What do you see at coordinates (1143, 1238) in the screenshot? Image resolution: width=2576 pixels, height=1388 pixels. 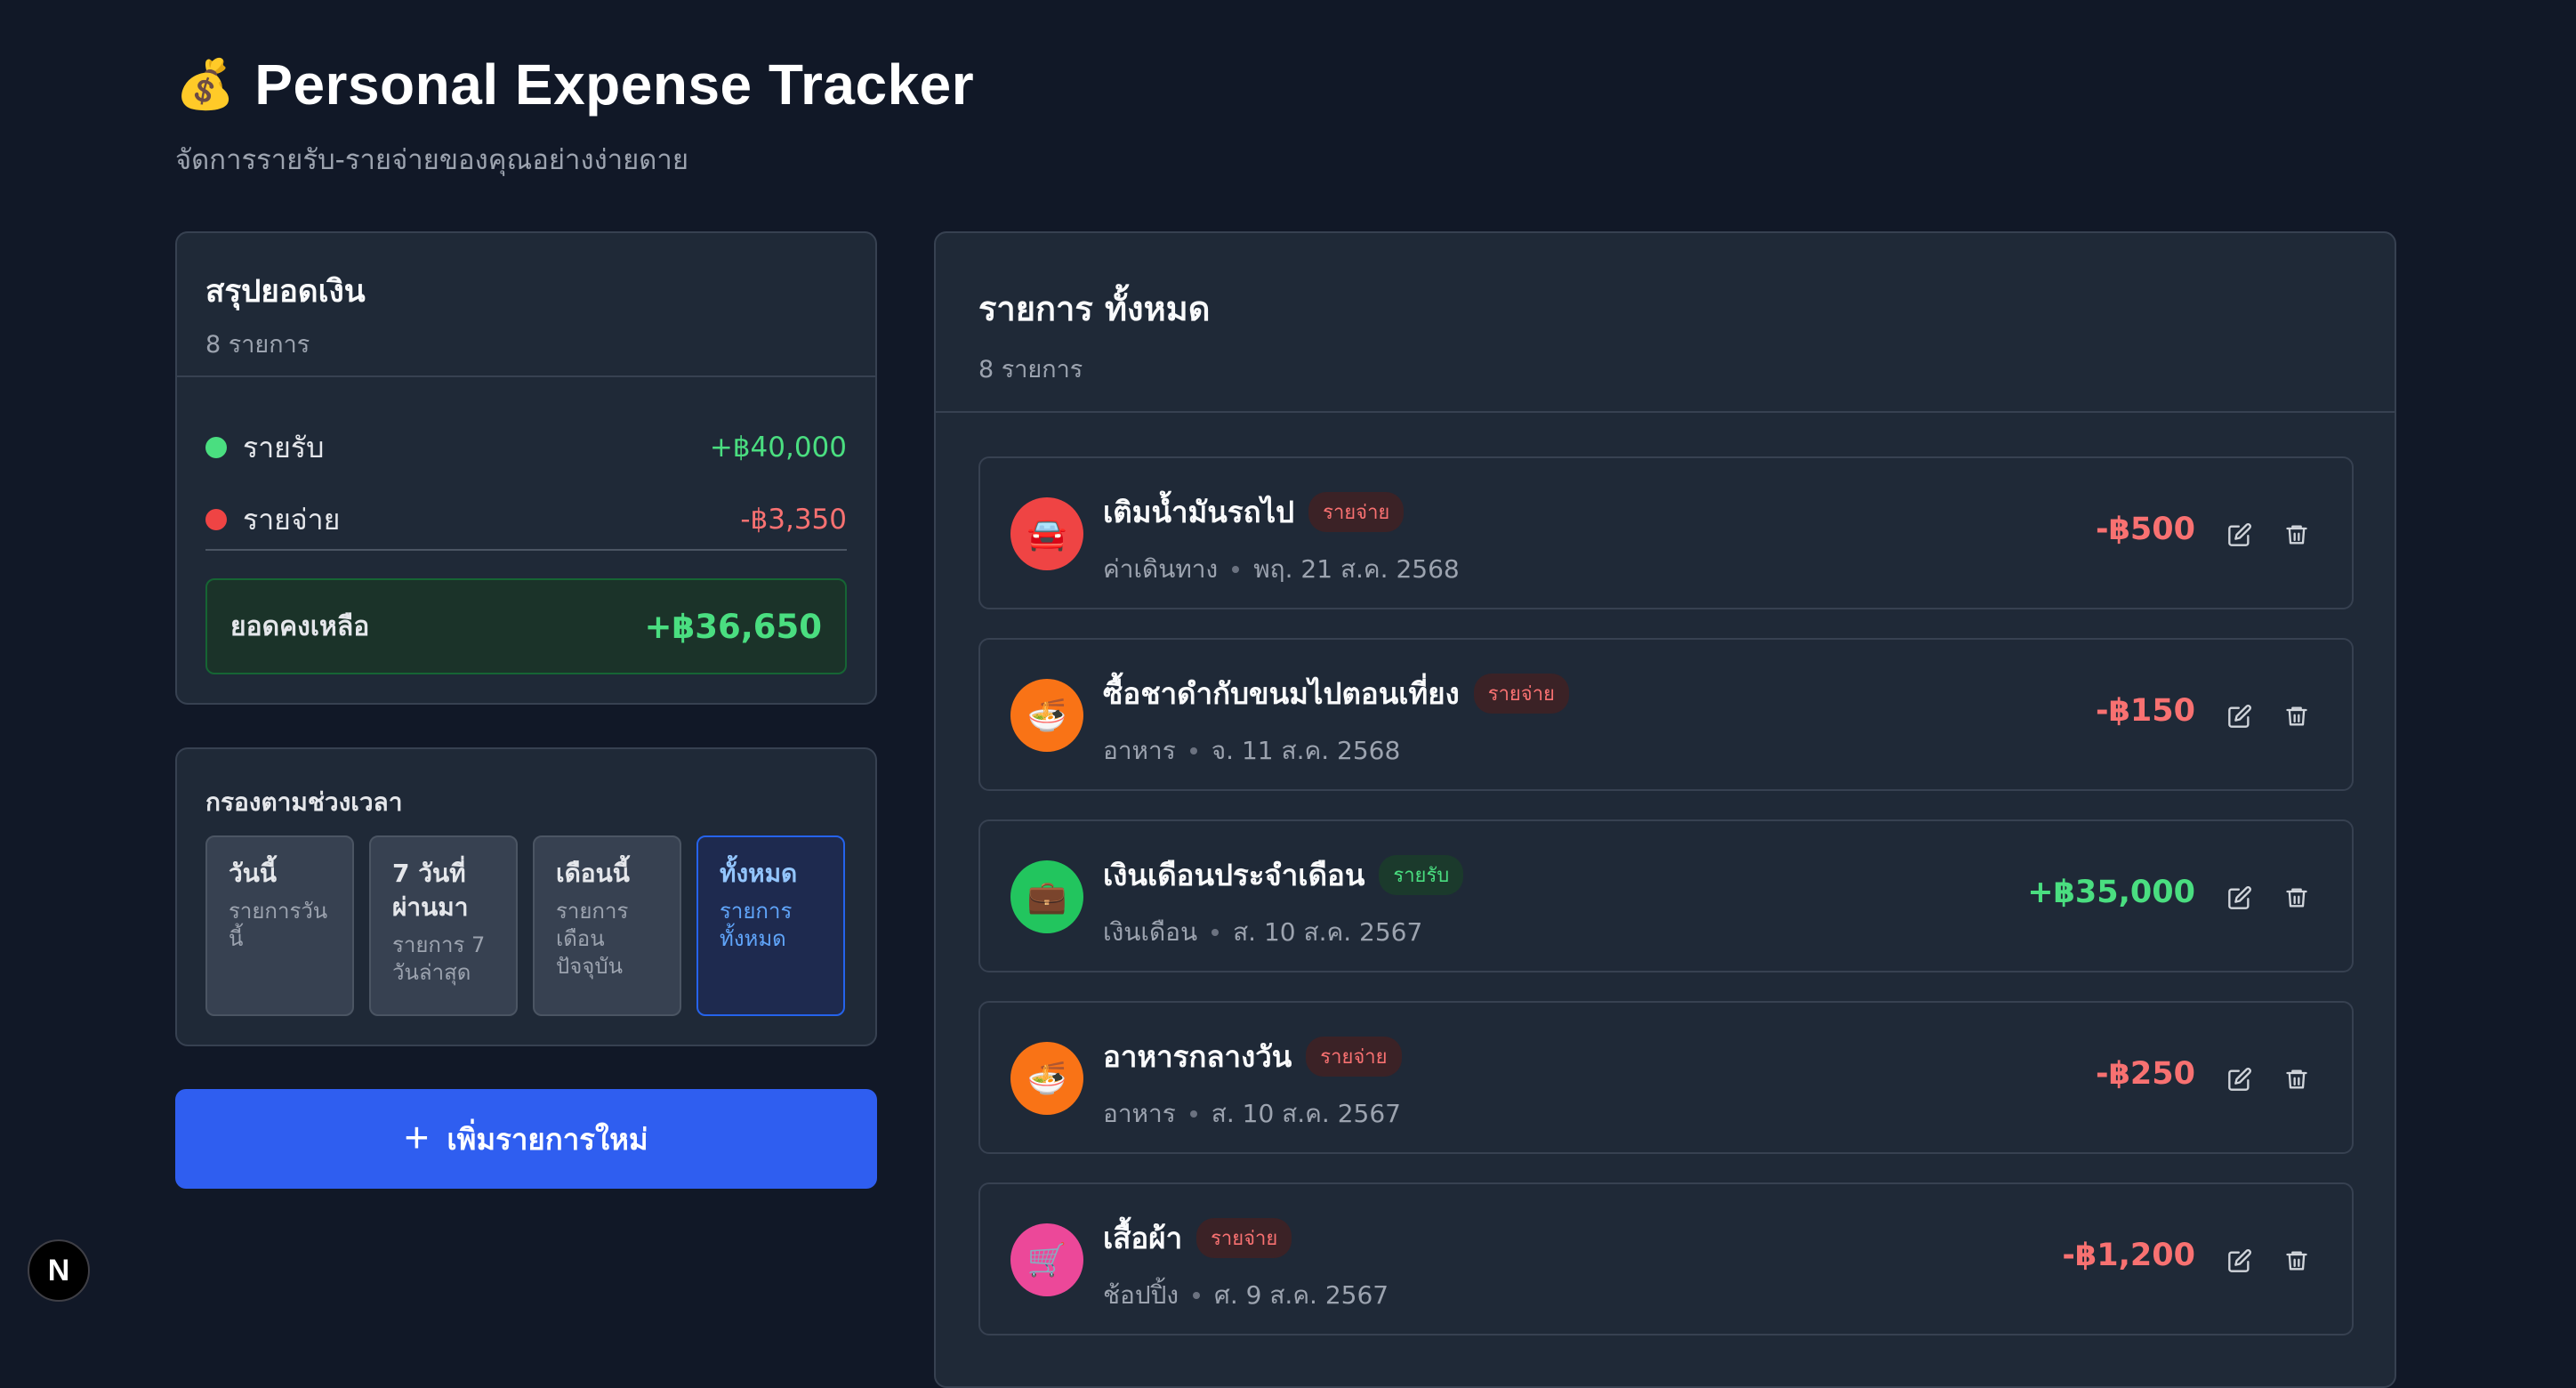 I see `transaction-name: เสื้อผ้า` at bounding box center [1143, 1238].